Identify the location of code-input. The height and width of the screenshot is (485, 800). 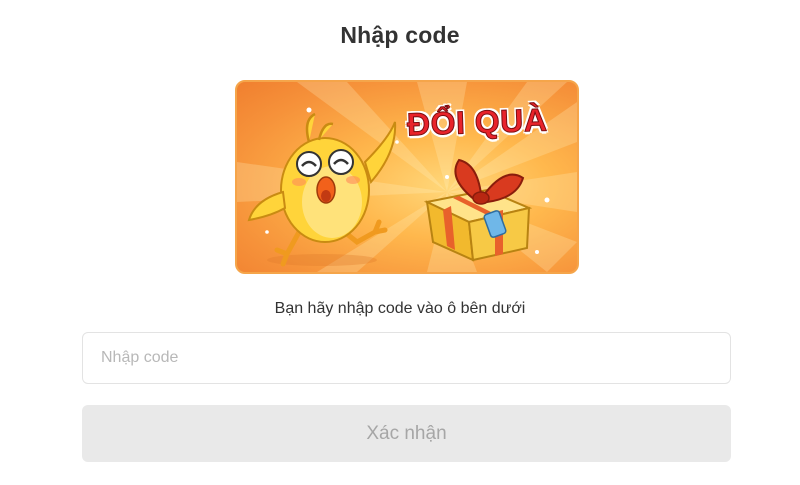
(406, 358).